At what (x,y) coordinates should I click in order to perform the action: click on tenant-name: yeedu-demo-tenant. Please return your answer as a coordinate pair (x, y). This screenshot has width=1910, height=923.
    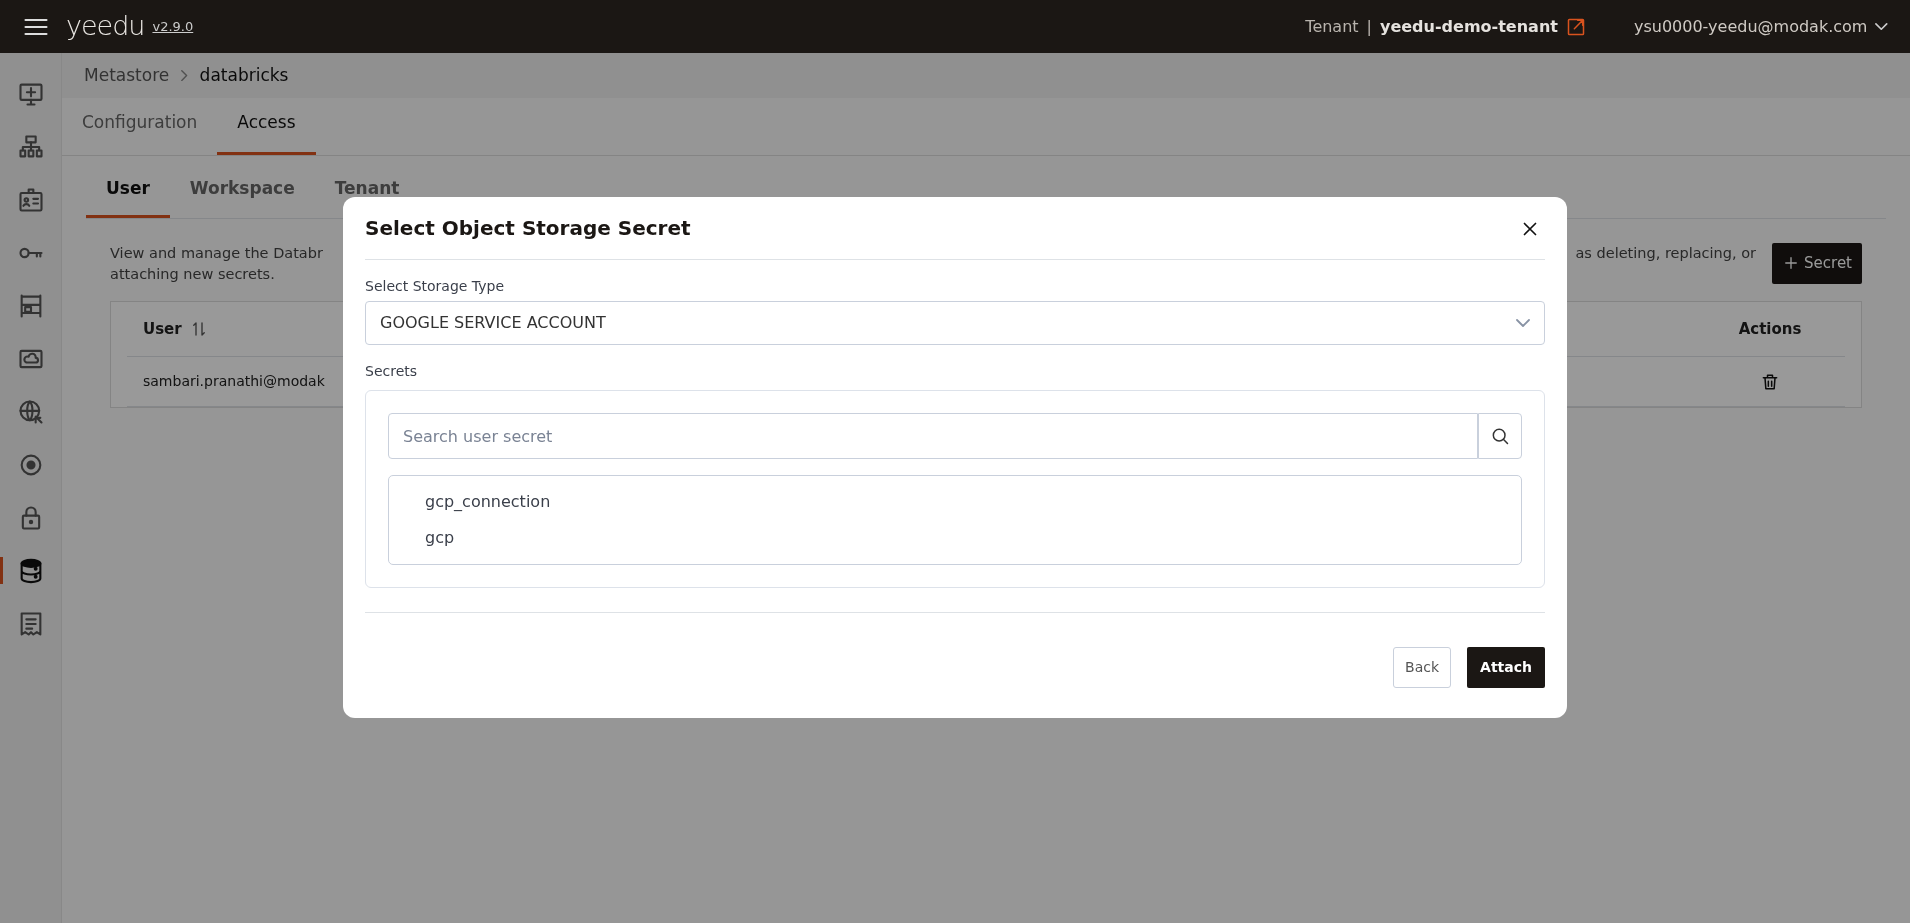
    Looking at the image, I should click on (1469, 26).